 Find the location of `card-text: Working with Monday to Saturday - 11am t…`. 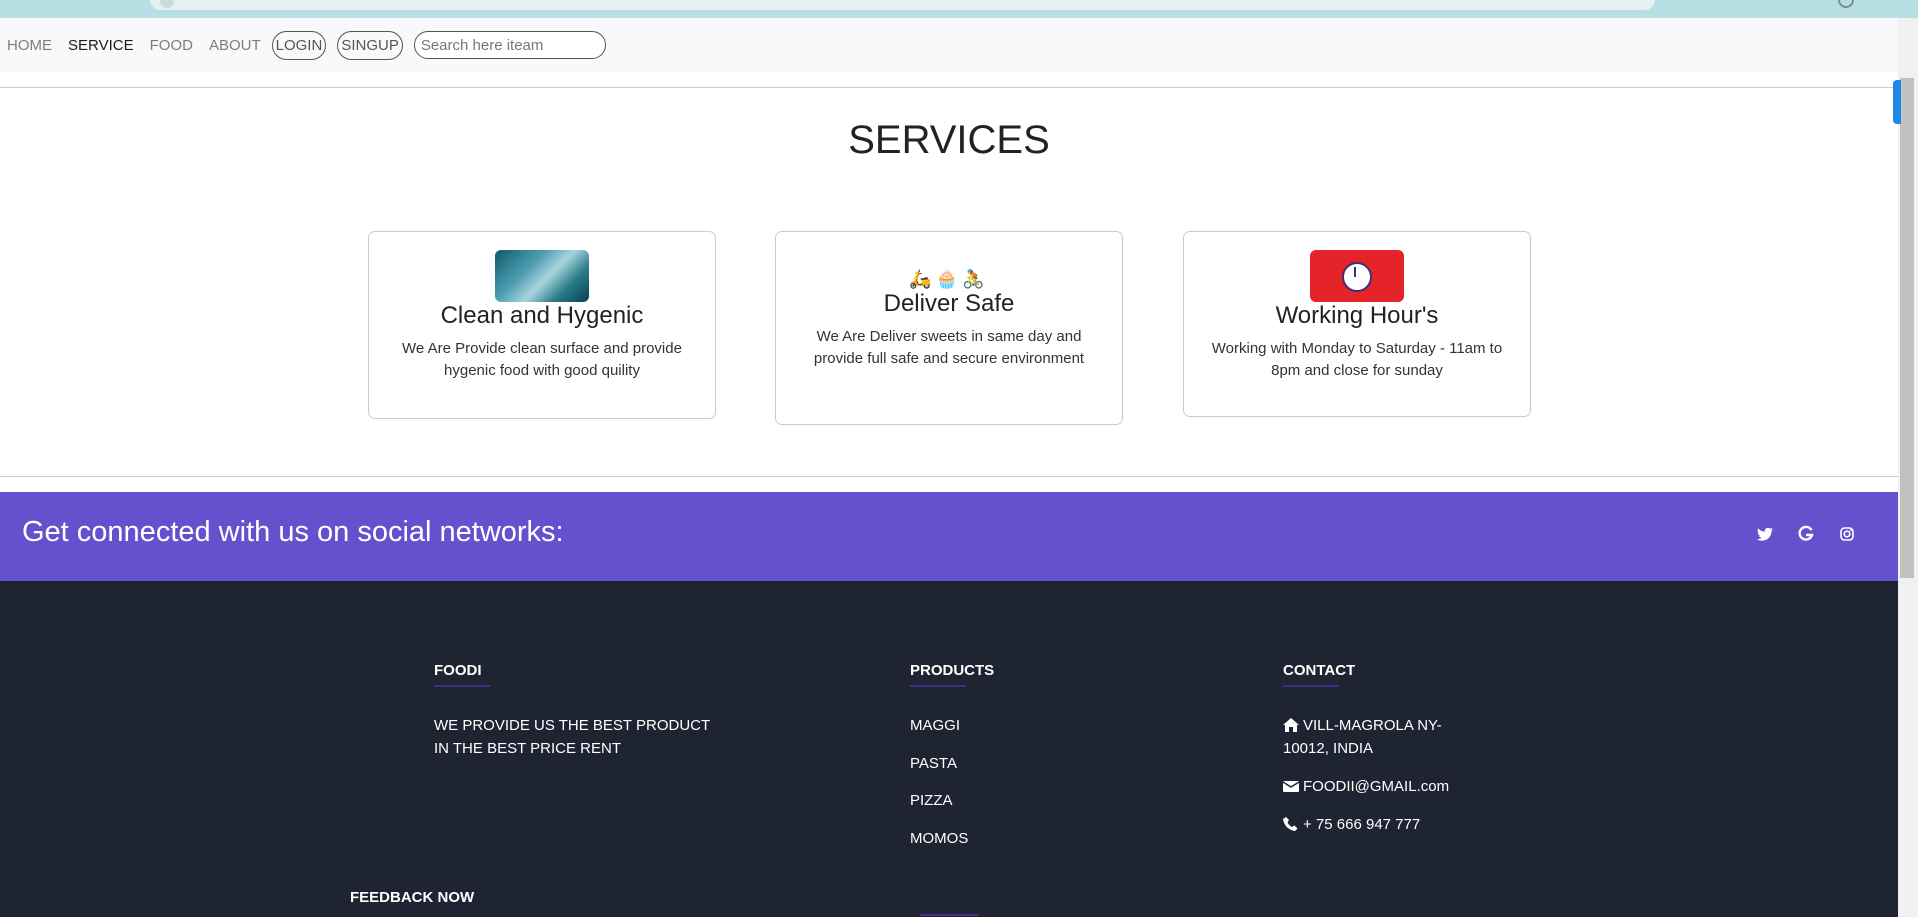

card-text: Working with Monday to Saturday - 11am t… is located at coordinates (1357, 359).